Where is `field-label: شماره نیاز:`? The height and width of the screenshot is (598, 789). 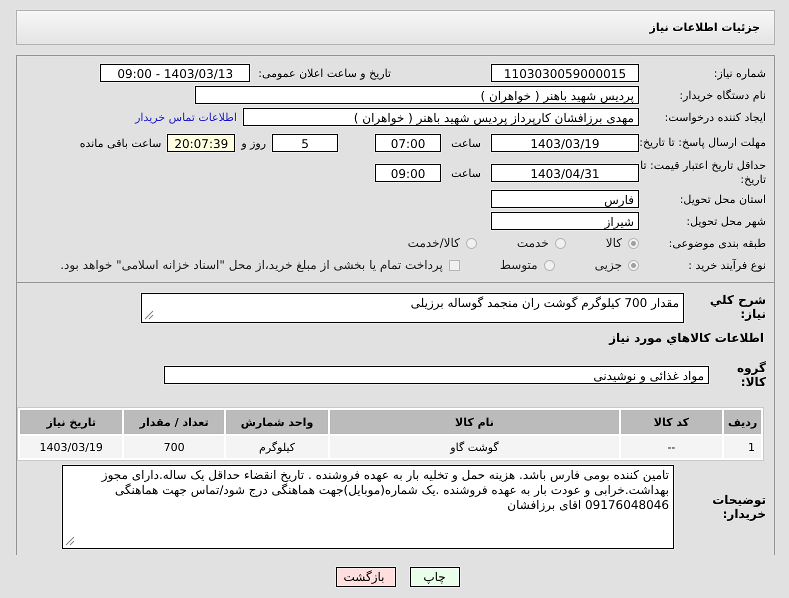
field-label: شماره نیاز: is located at coordinates (739, 73).